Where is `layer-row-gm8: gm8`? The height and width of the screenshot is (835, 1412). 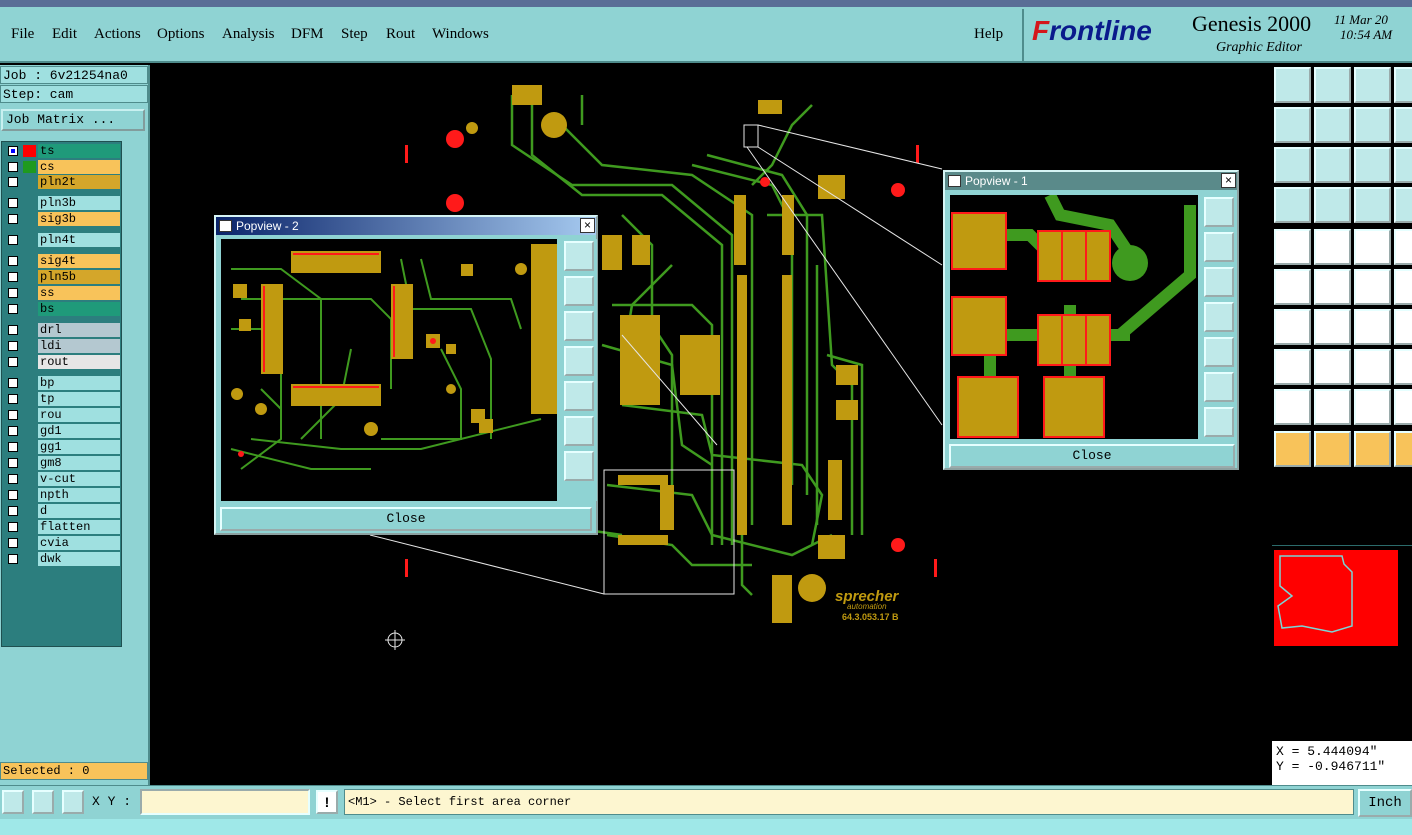 layer-row-gm8: gm8 is located at coordinates (62, 463).